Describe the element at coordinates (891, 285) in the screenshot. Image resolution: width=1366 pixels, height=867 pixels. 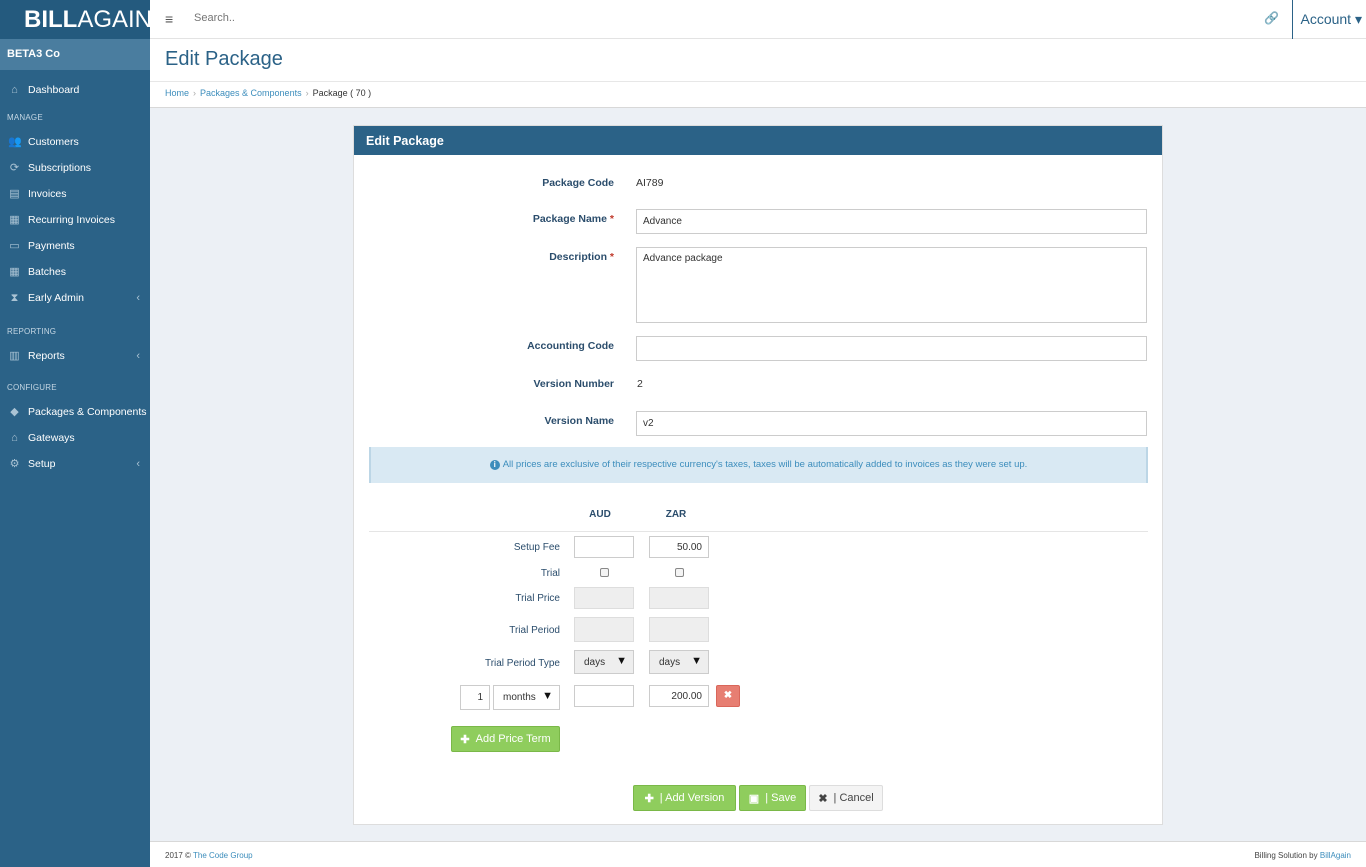
I see `description-textarea: Advance package` at that location.